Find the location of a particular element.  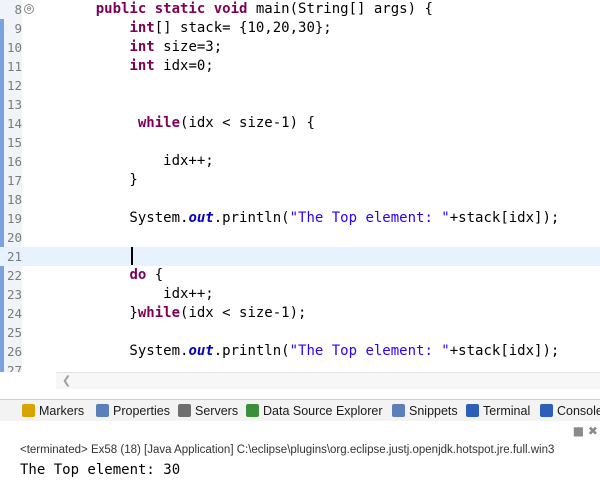

code-text: while(idx < size-1) { is located at coordinates (226, 123).